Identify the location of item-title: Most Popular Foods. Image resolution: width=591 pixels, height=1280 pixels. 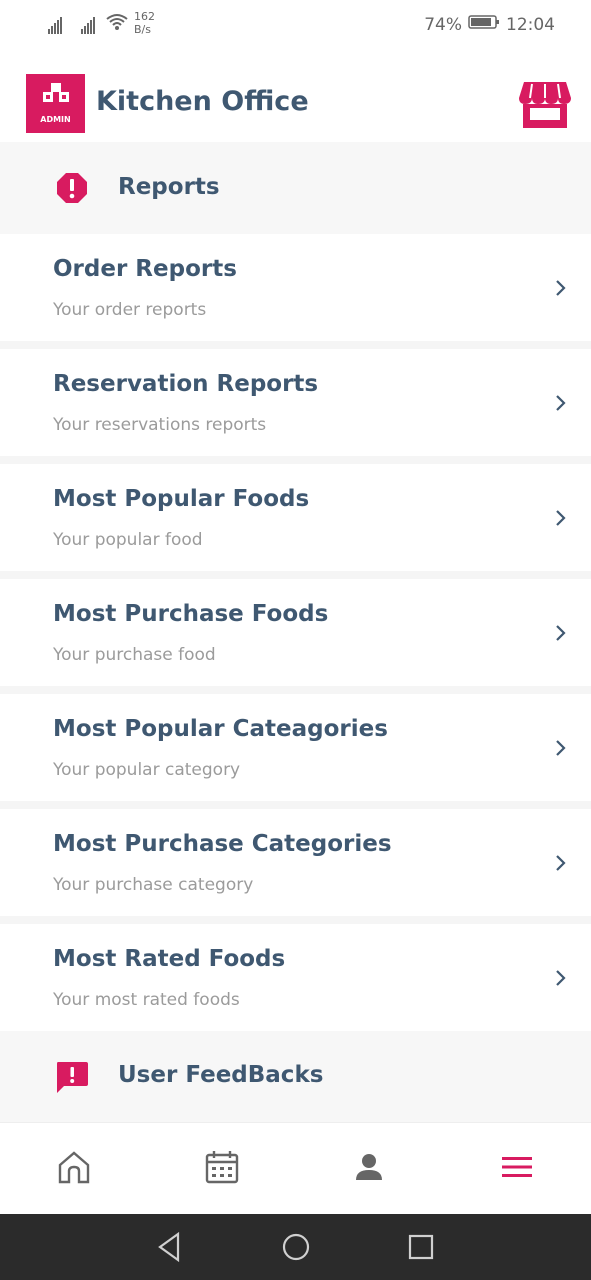
(181, 499).